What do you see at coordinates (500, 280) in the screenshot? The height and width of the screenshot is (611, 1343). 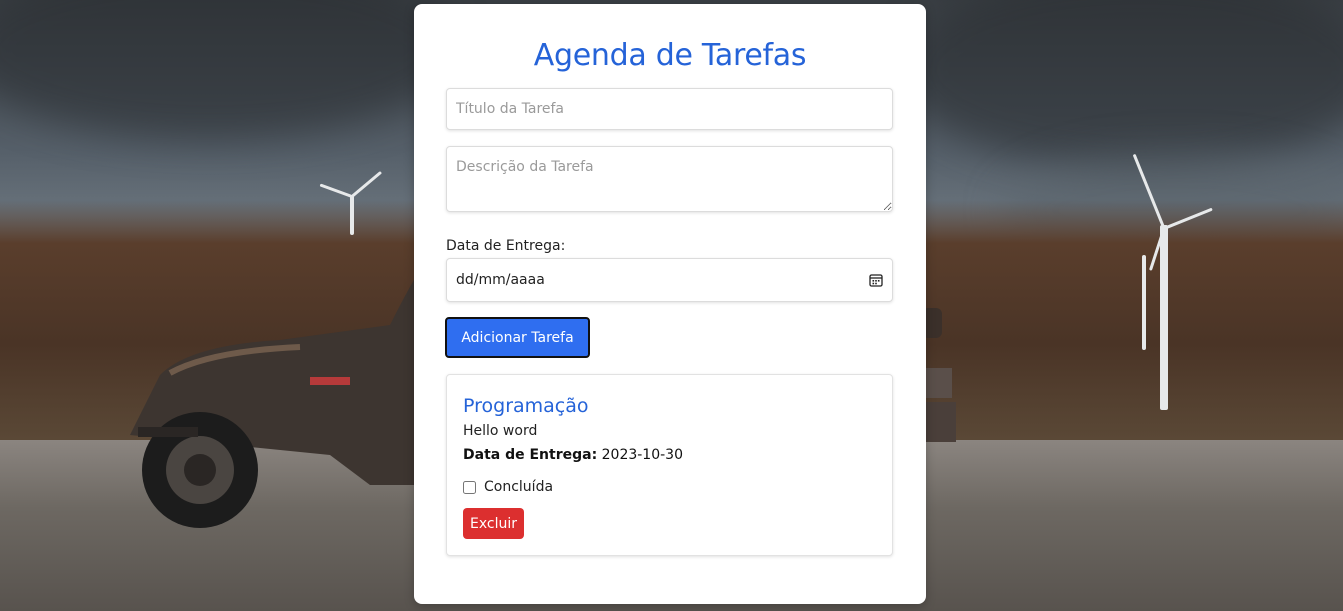 I see `due-date-value: dd/mm/aaaa` at bounding box center [500, 280].